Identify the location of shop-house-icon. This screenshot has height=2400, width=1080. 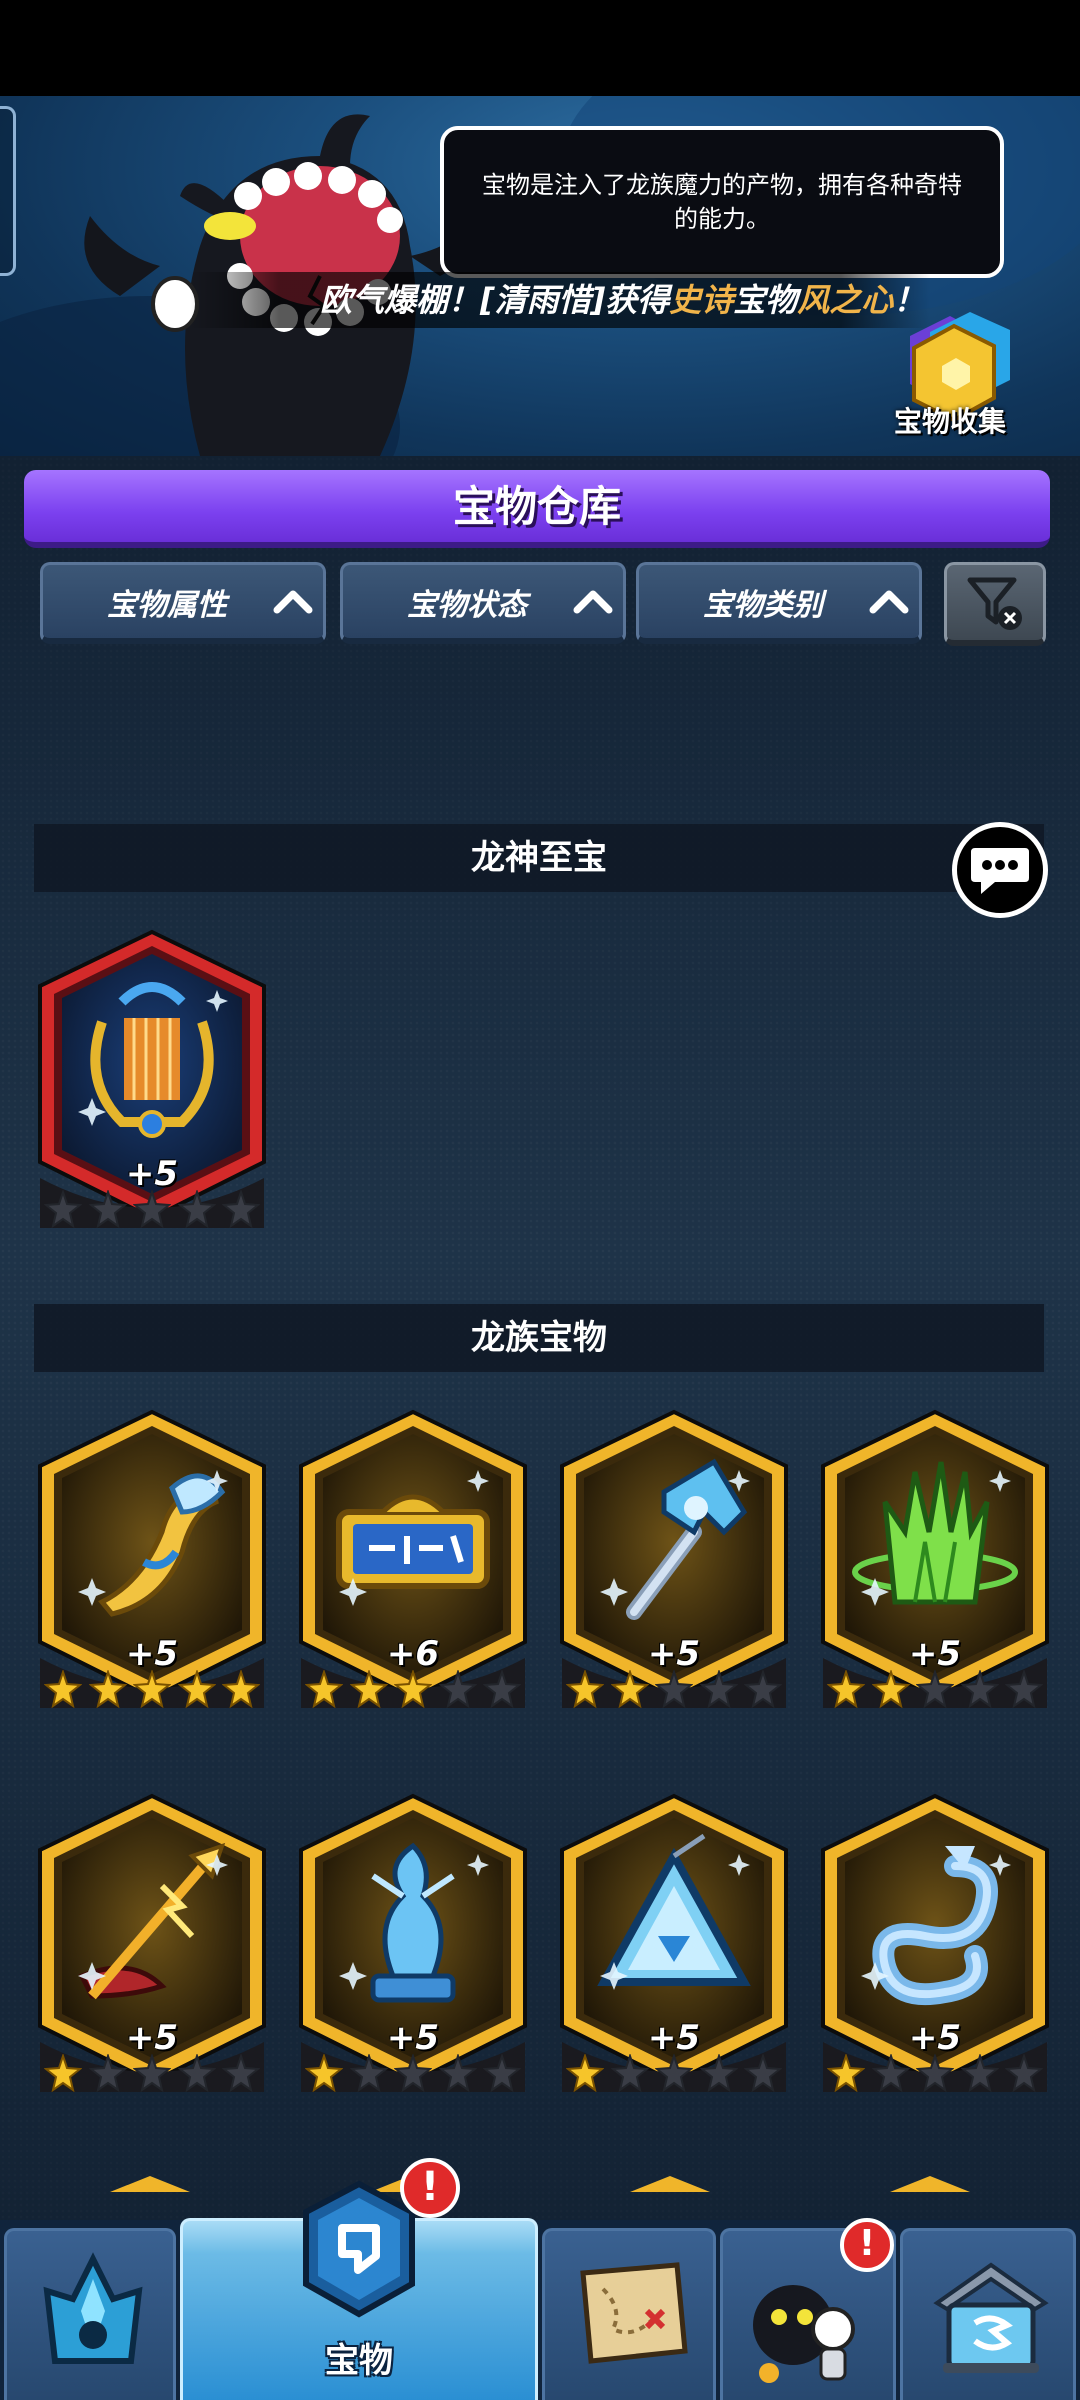
(991, 2317).